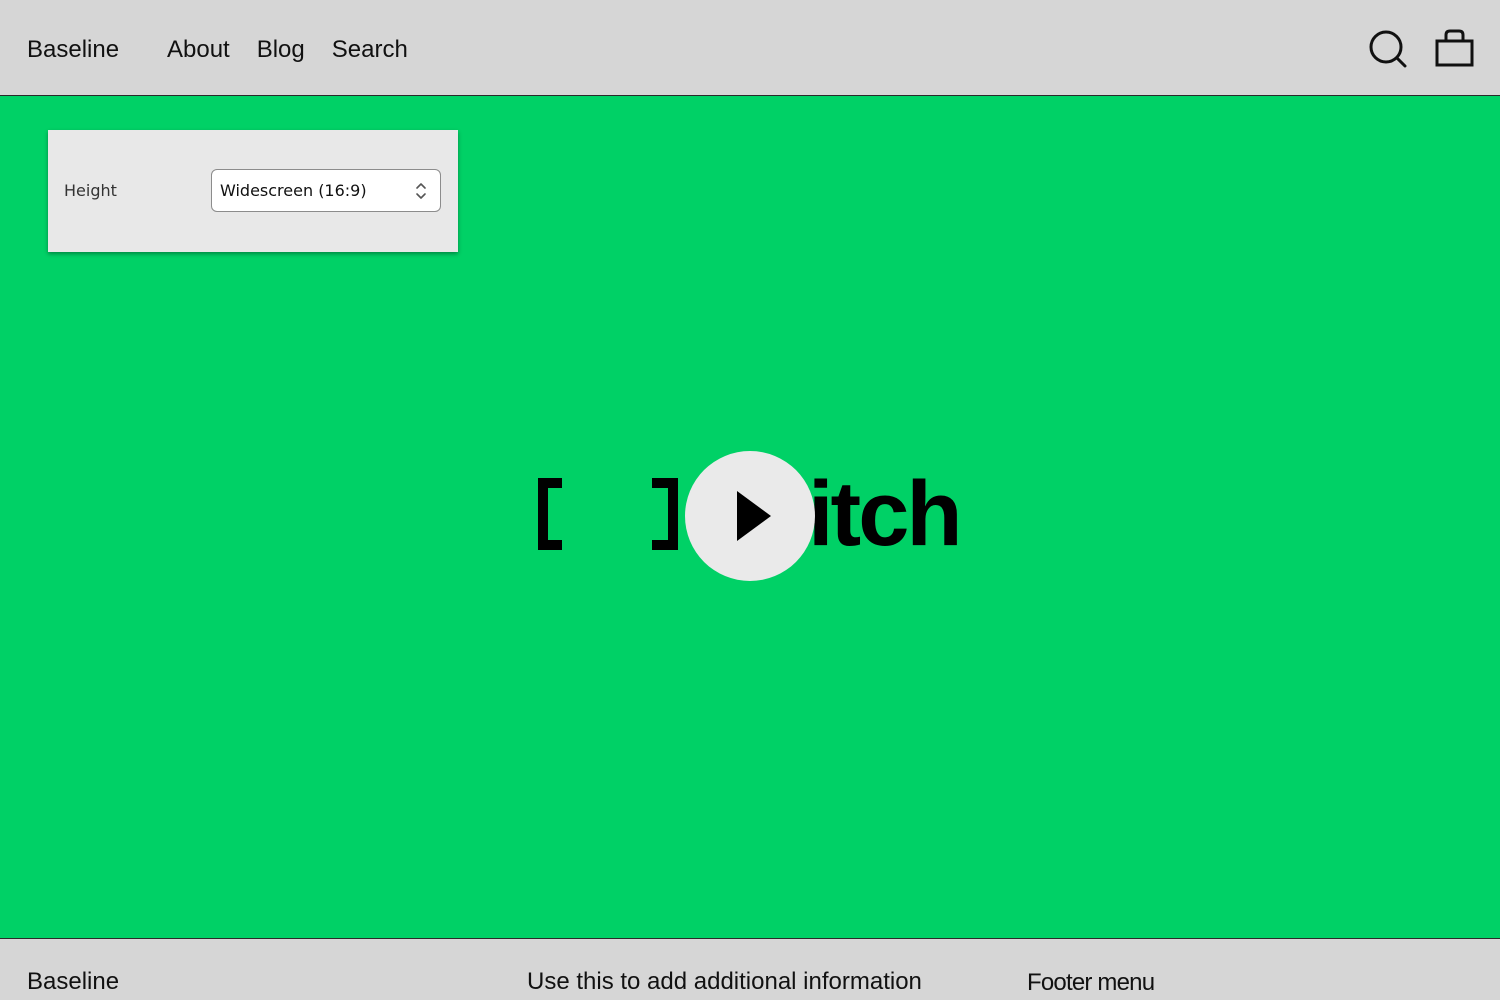  Describe the element at coordinates (73, 982) in the screenshot. I see `footer-brand: Baseline` at that location.